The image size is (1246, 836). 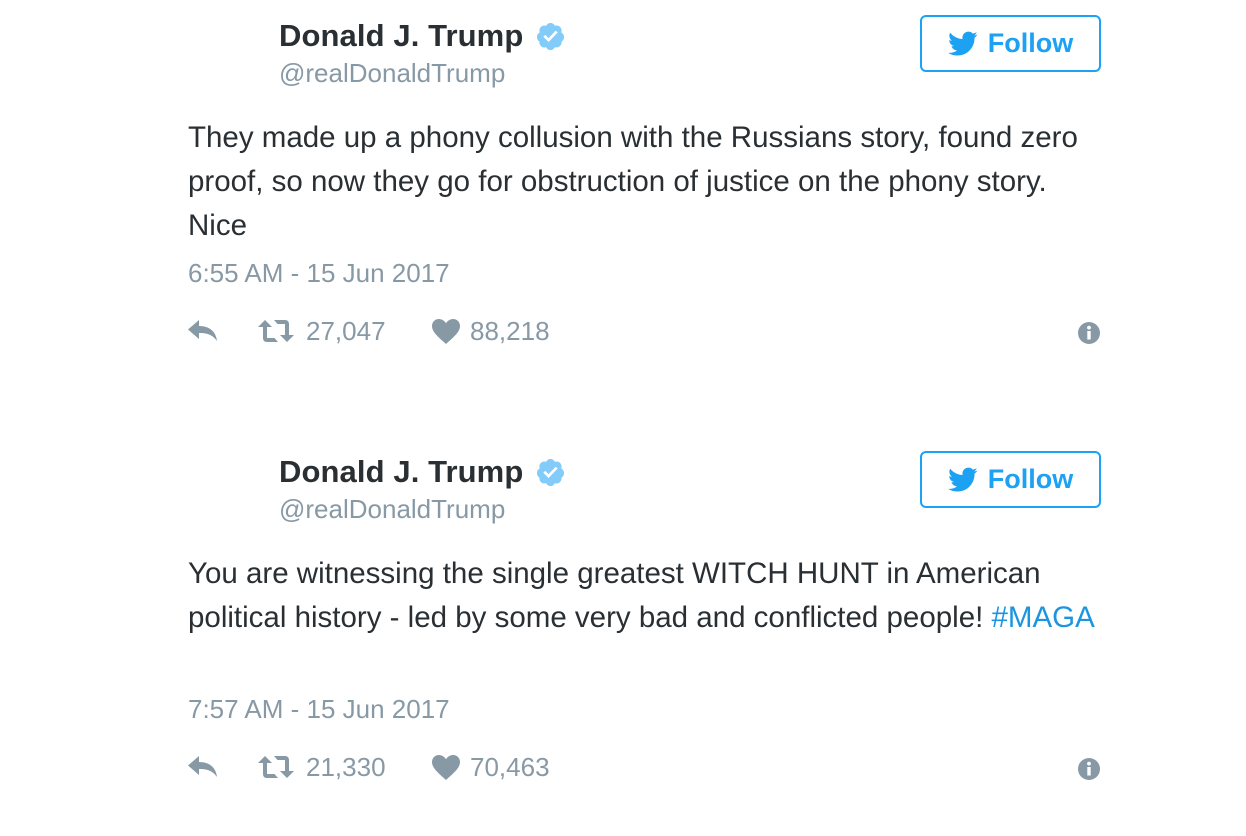 I want to click on like-button: 70,463, so click(x=491, y=767).